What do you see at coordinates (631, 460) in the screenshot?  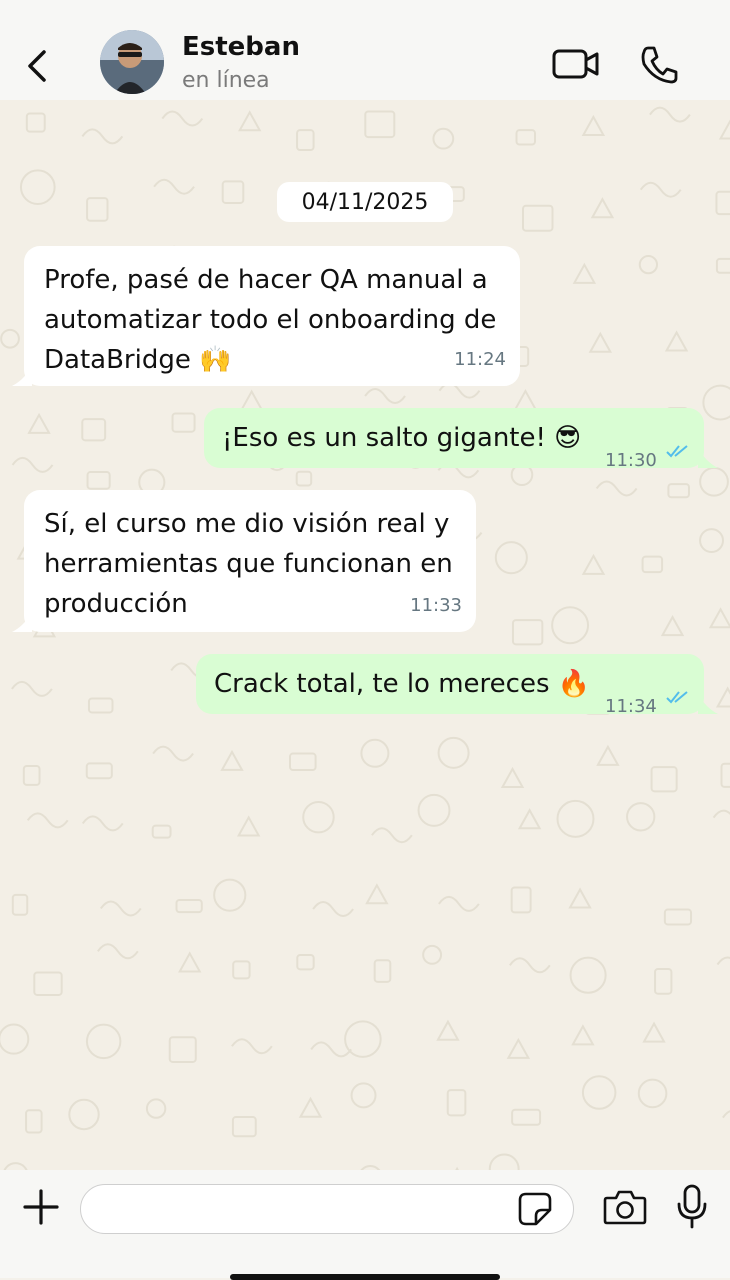 I see `message-time: 11:30` at bounding box center [631, 460].